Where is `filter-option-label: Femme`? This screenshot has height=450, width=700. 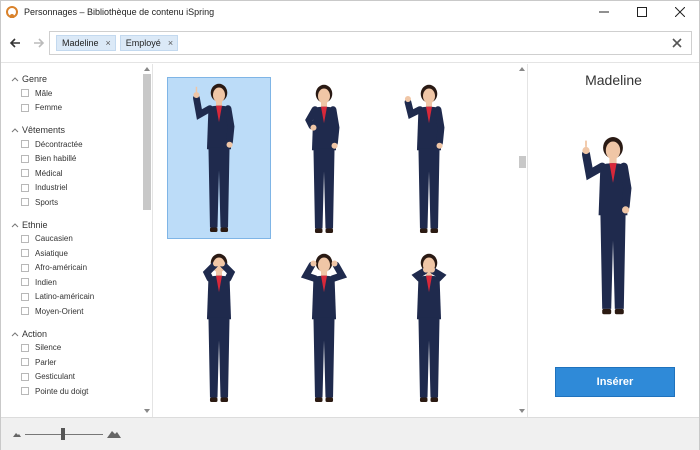
filter-option-label: Femme is located at coordinates (49, 108).